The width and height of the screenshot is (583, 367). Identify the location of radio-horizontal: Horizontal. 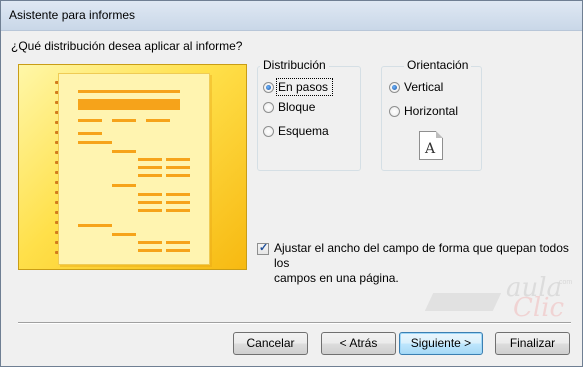
(423, 111).